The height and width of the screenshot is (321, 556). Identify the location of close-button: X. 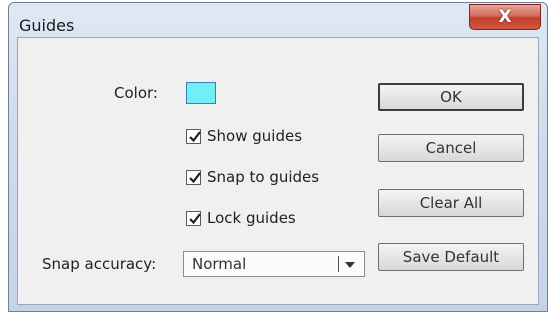
(505, 17).